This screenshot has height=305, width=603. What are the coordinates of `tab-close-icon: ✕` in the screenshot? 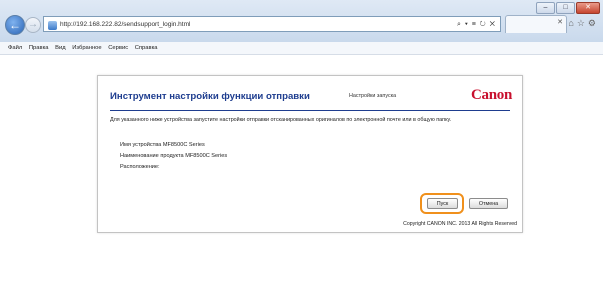 It's located at (560, 22).